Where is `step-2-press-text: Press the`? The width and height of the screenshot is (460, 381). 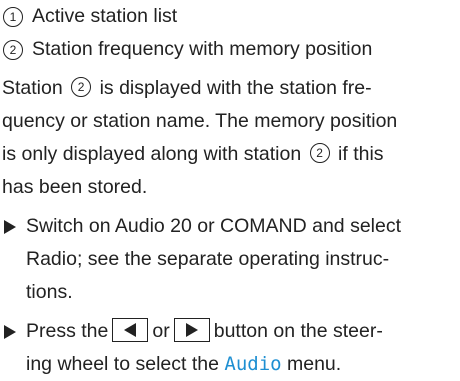 step-2-press-text: Press the is located at coordinates (67, 331).